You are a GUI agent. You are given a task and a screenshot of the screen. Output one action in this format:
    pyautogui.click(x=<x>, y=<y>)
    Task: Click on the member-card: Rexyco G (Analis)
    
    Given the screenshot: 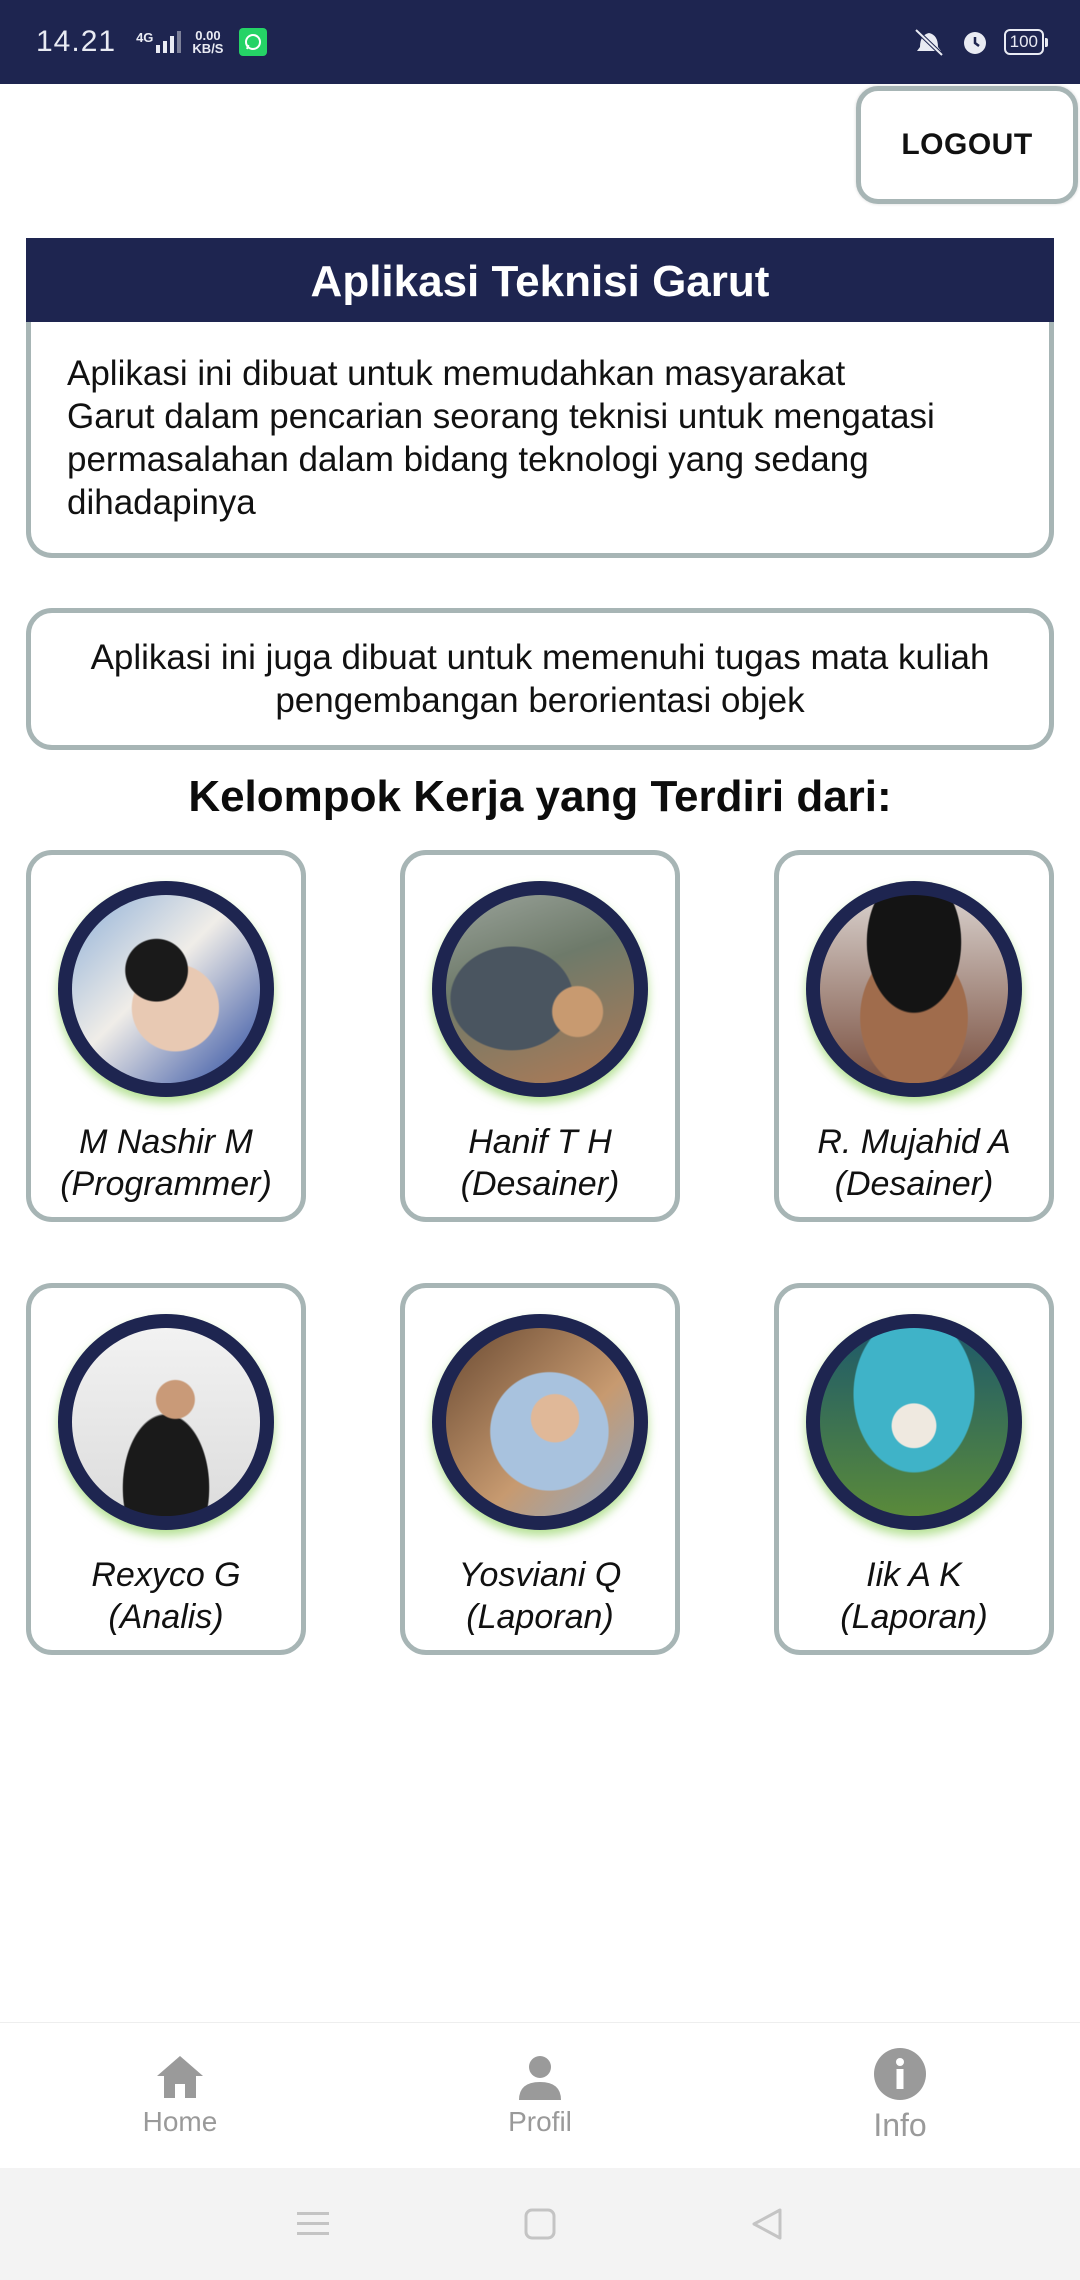 What is the action you would take?
    pyautogui.click(x=166, y=1469)
    